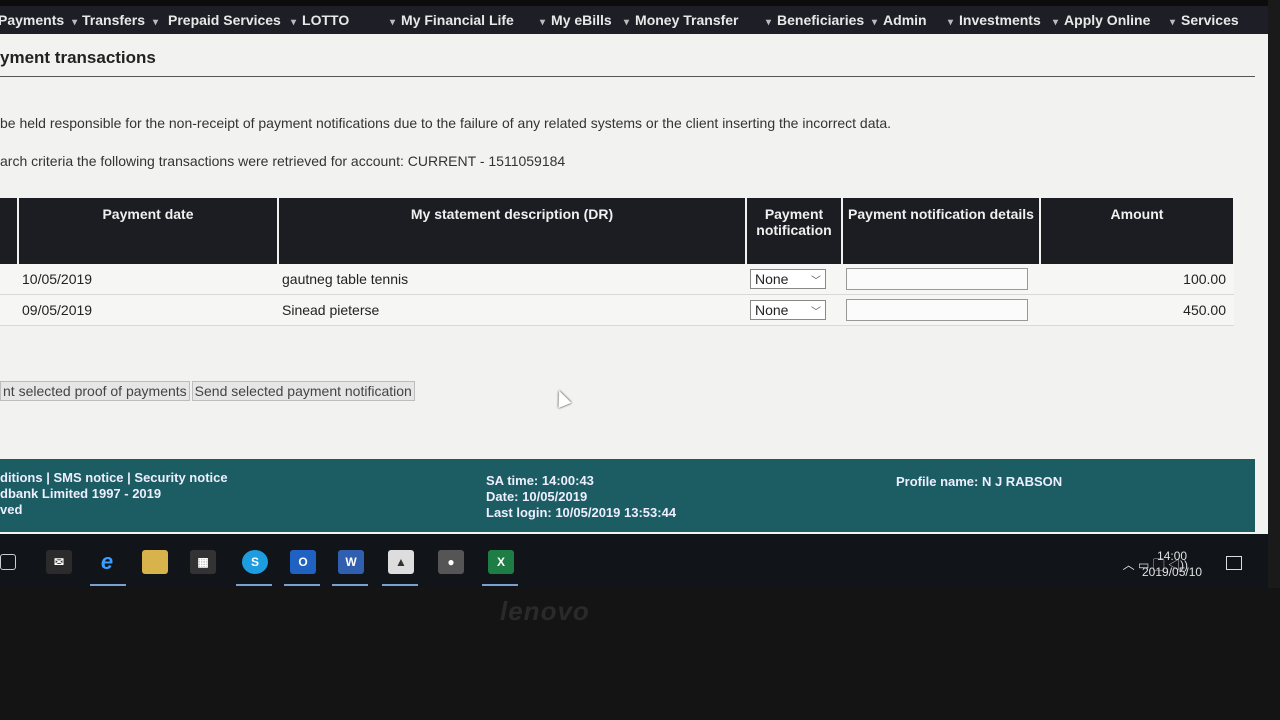 This screenshot has height=720, width=1280. Describe the element at coordinates (401, 562) in the screenshot. I see `photos-icon: ▲` at that location.